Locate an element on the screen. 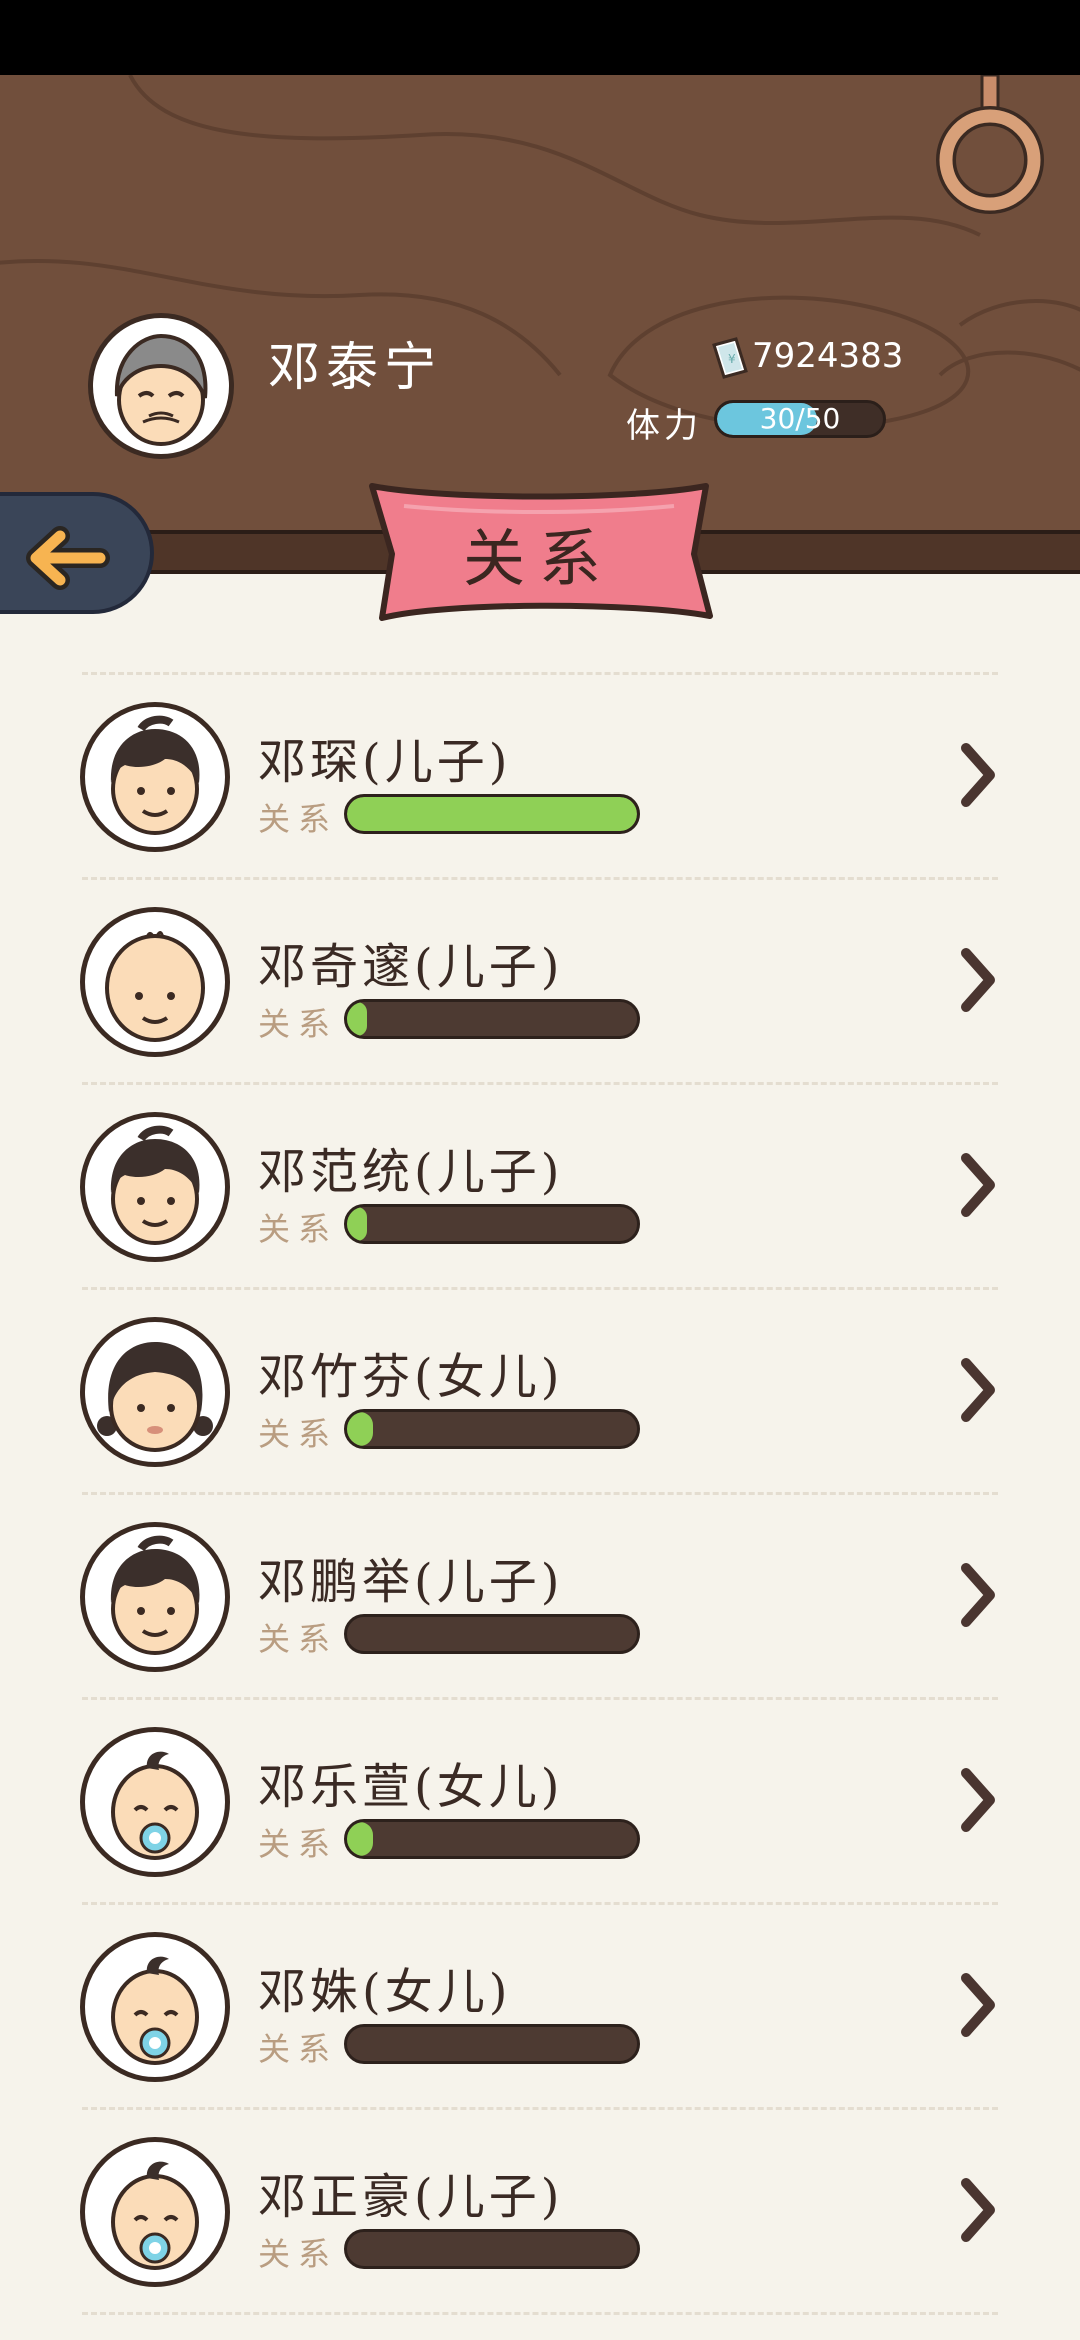 The image size is (1080, 2340). child-name: 邓范统(儿子) is located at coordinates (411, 1172).